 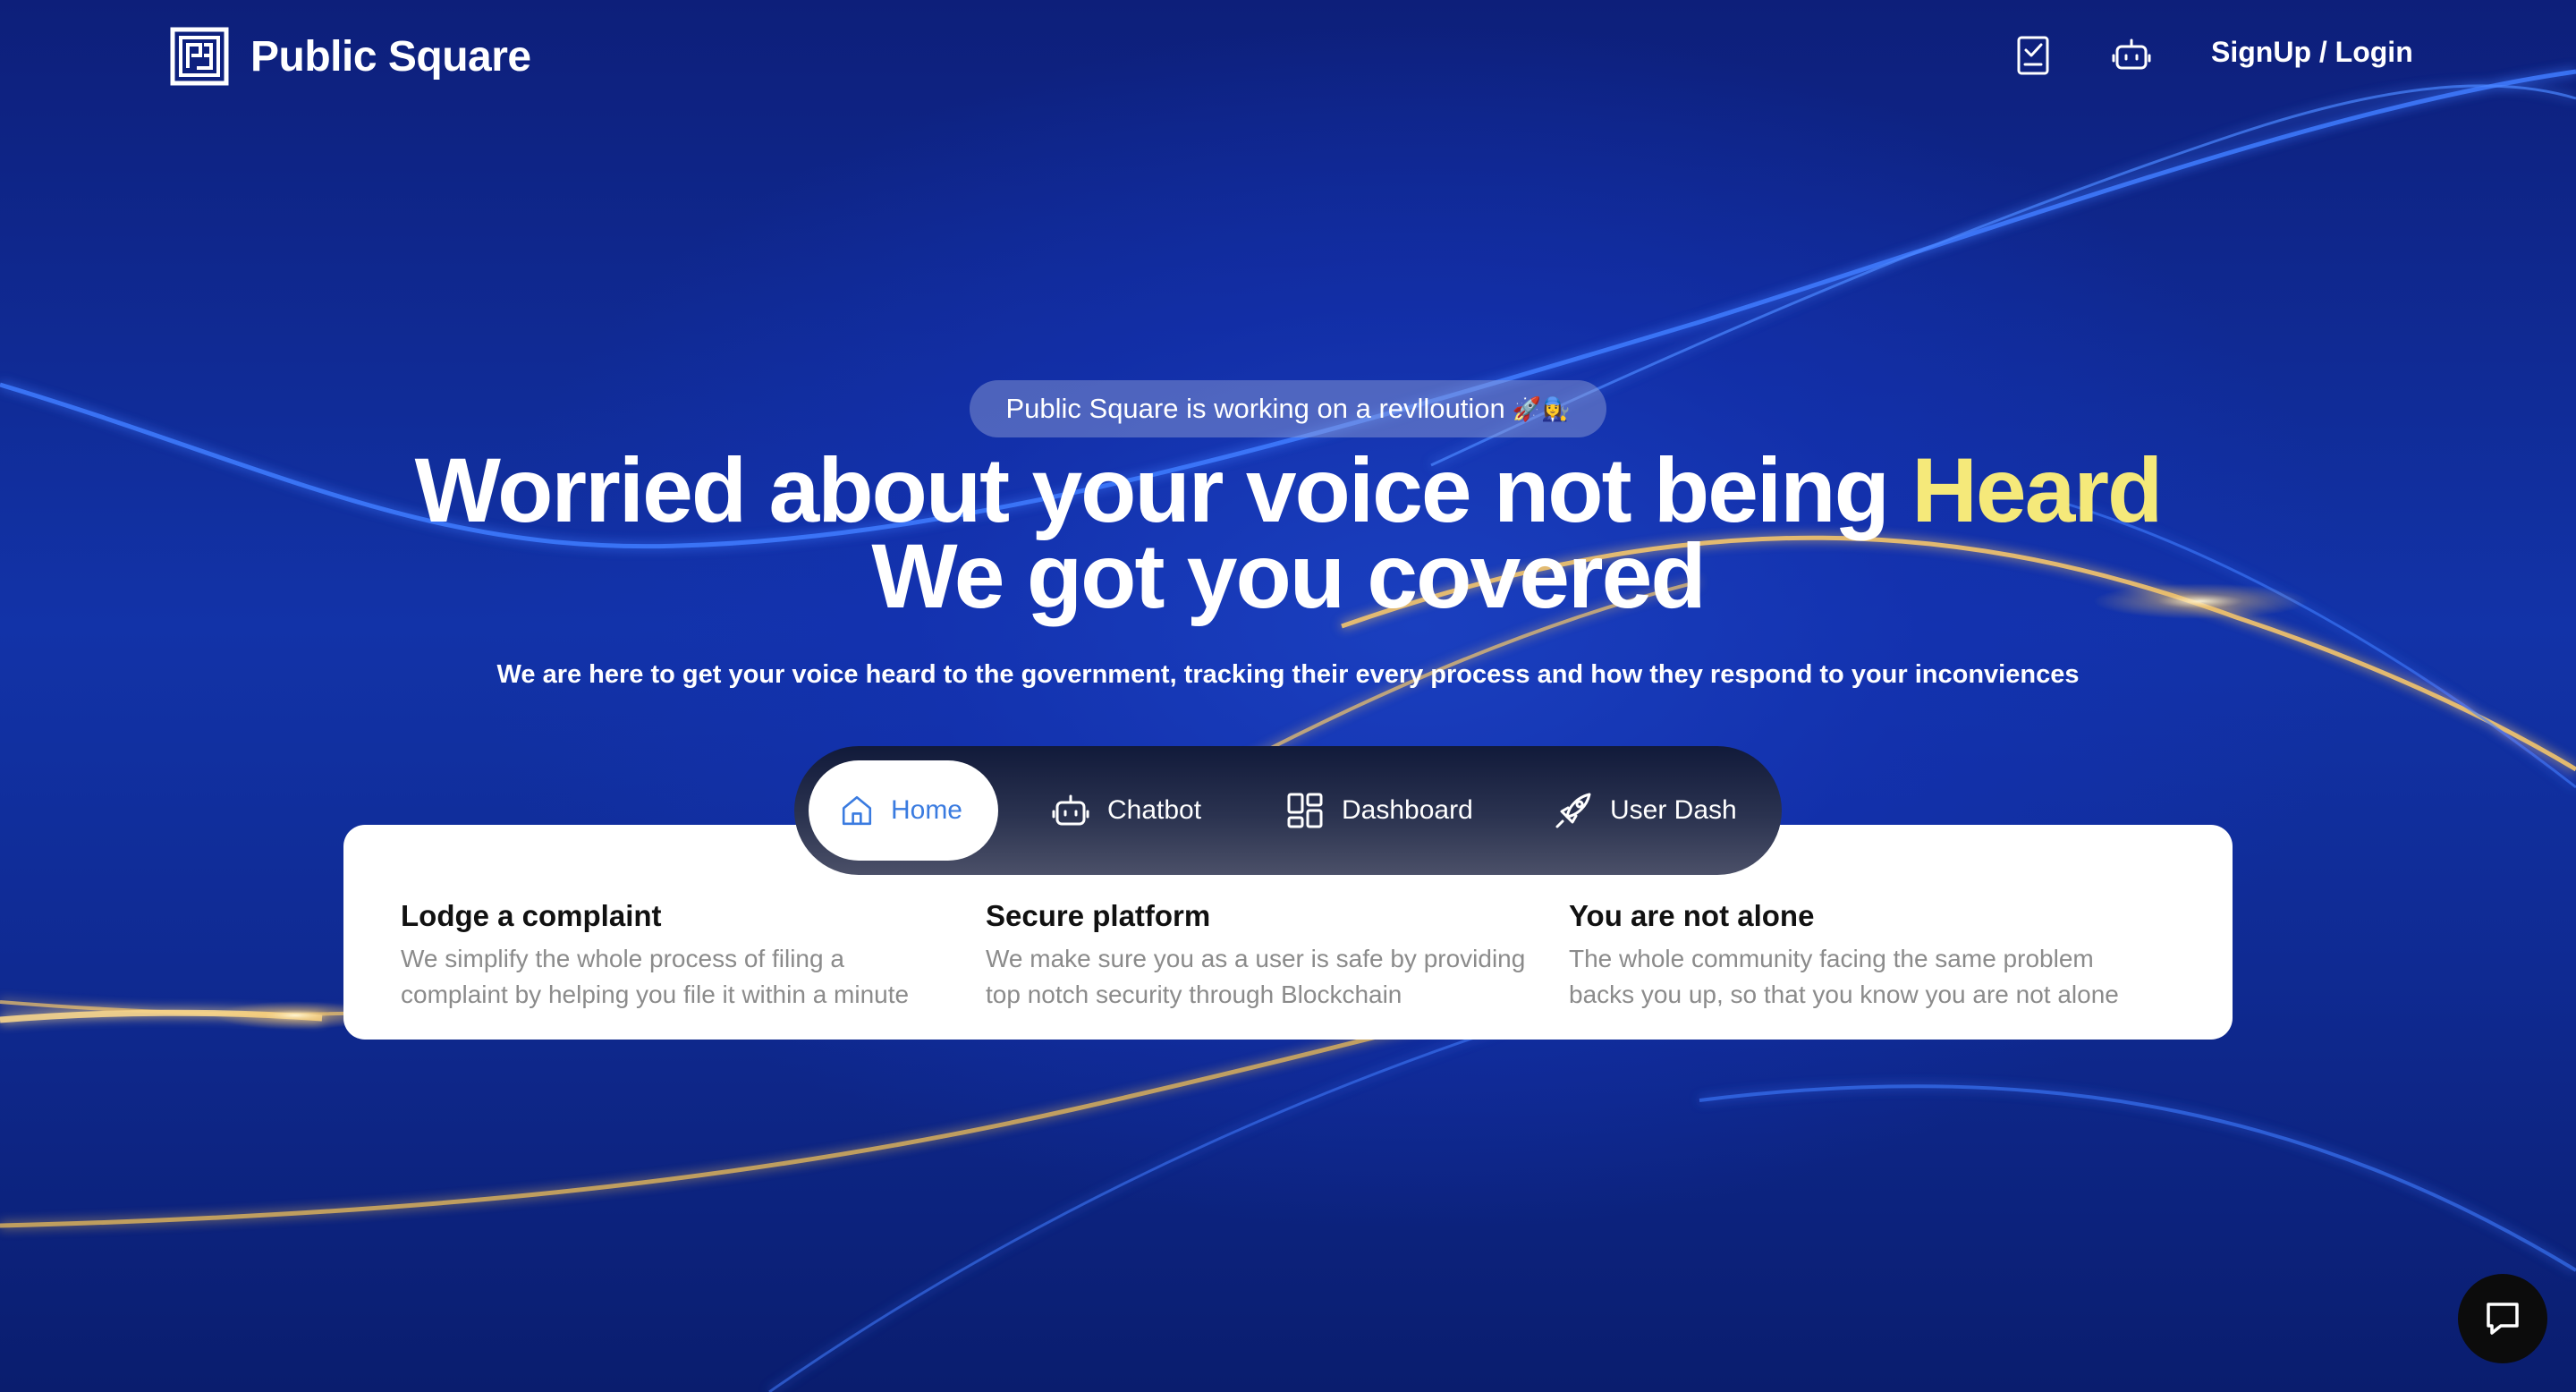 I want to click on top-navigation: Public Square SignUp / Login, so click(x=1288, y=58).